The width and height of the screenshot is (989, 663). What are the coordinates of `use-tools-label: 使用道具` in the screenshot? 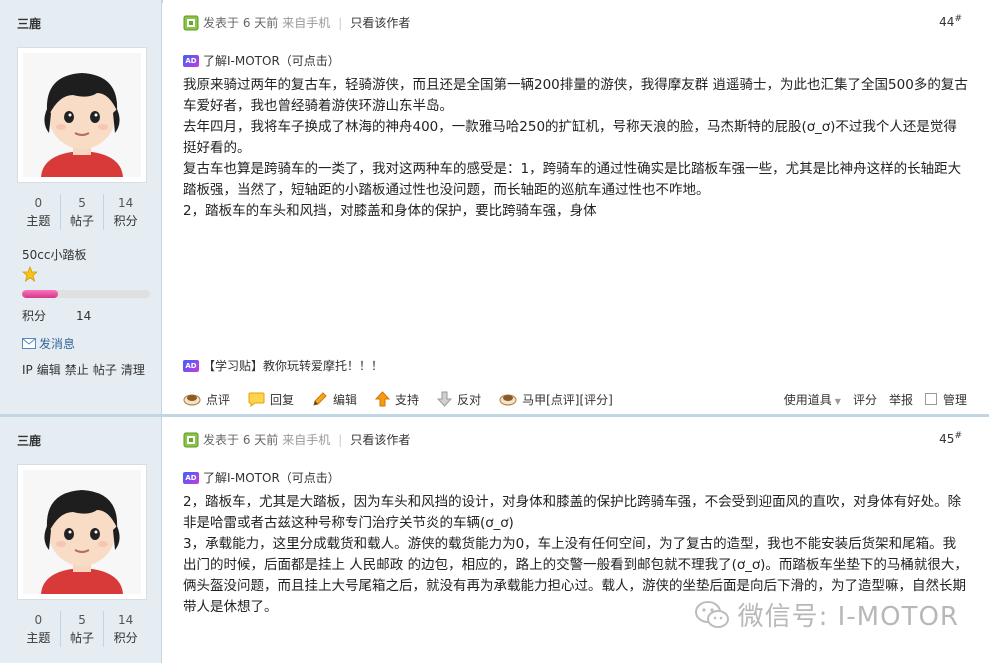 It's located at (807, 399).